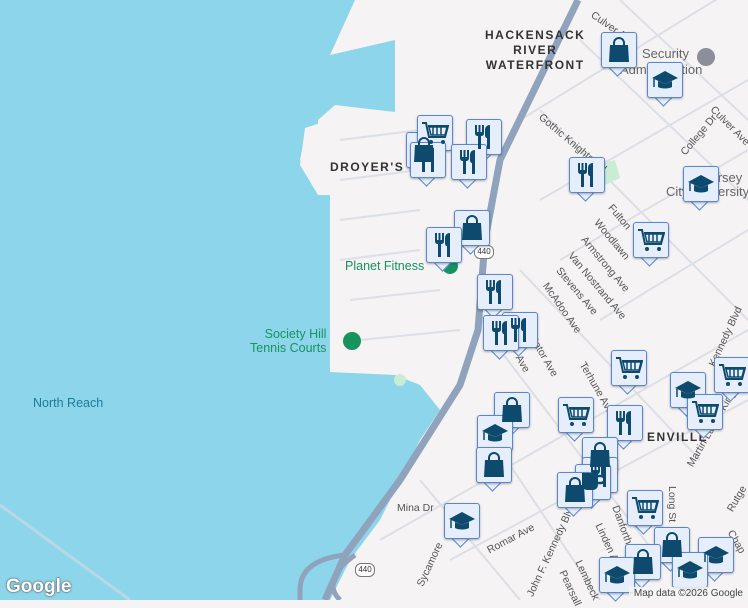  What do you see at coordinates (706, 57) in the screenshot?
I see `government-icon` at bounding box center [706, 57].